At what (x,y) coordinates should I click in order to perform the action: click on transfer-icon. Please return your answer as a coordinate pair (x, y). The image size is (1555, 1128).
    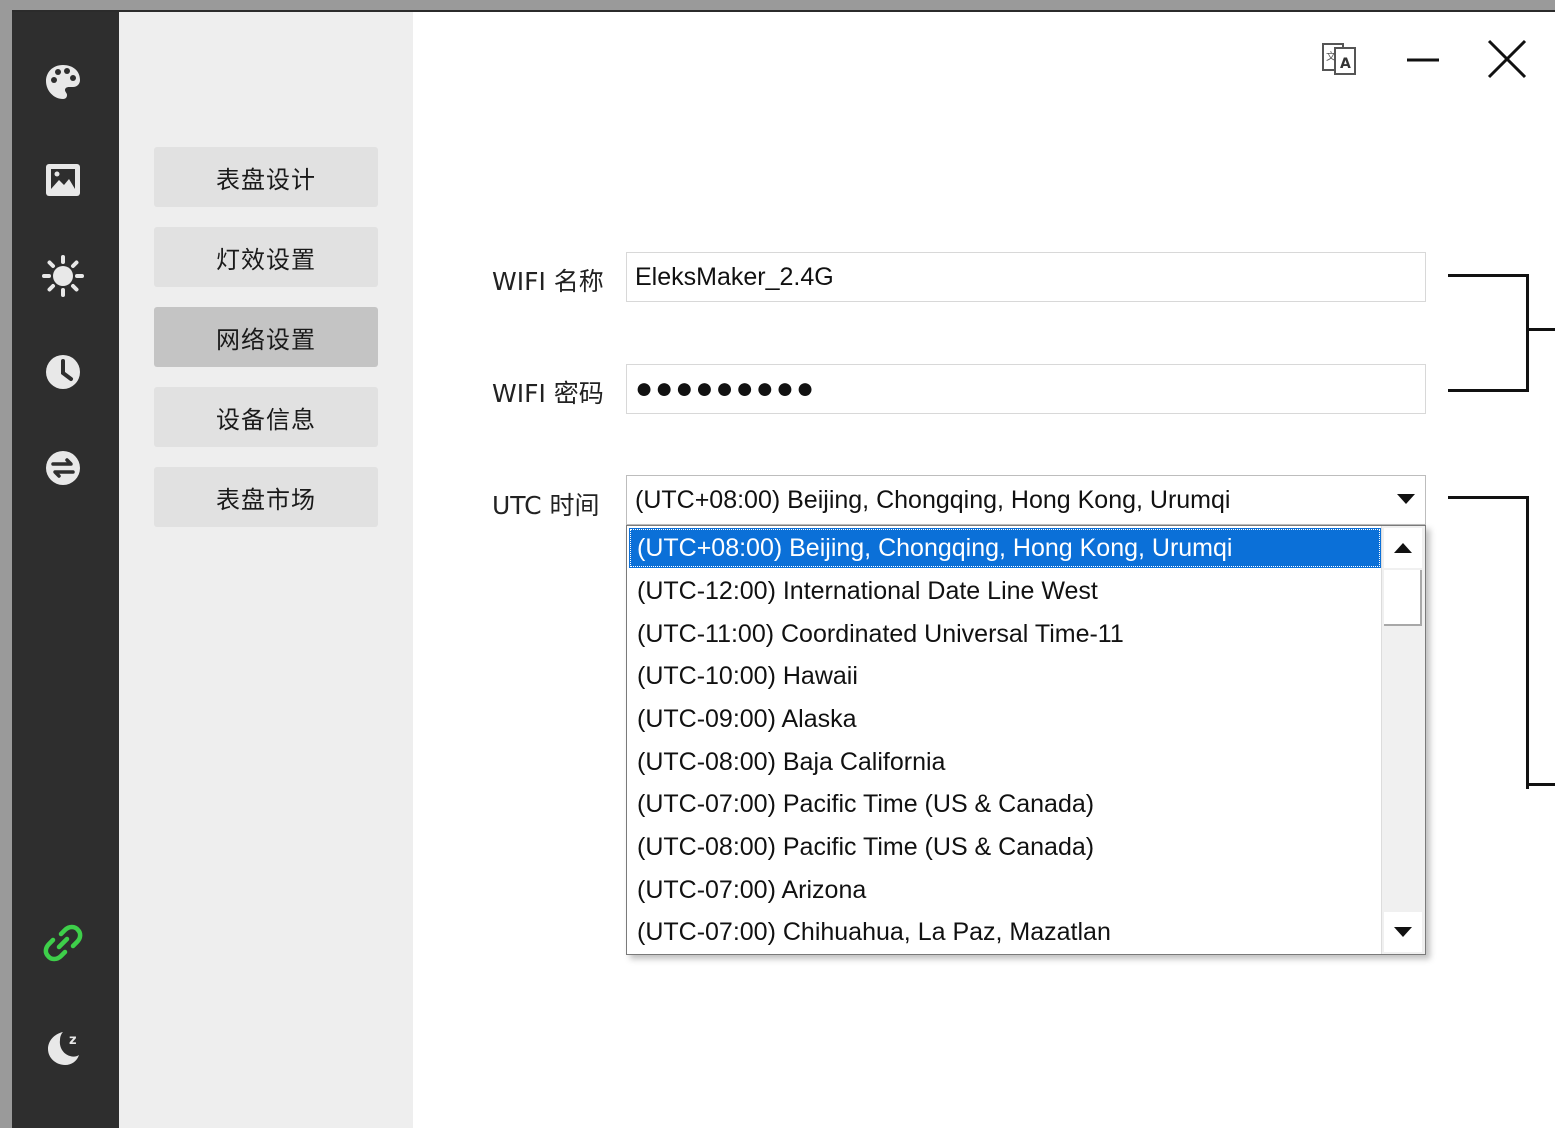
    Looking at the image, I should click on (63, 468).